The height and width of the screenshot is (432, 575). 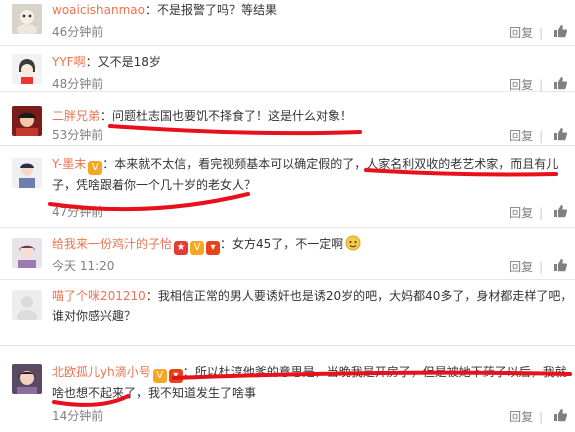 What do you see at coordinates (154, 185) in the screenshot?
I see `comment-text: 子，凭啥跟着你一个几十岁的老女人？` at bounding box center [154, 185].